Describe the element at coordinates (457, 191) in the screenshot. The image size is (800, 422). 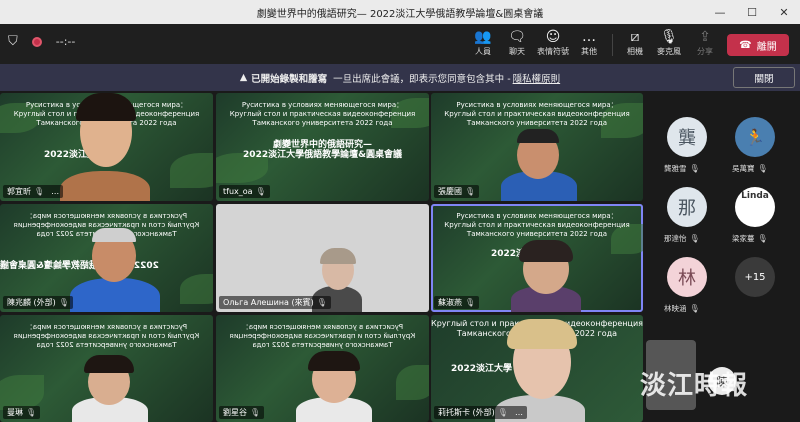
I see `participant-name: 張慶國 🎙` at that location.